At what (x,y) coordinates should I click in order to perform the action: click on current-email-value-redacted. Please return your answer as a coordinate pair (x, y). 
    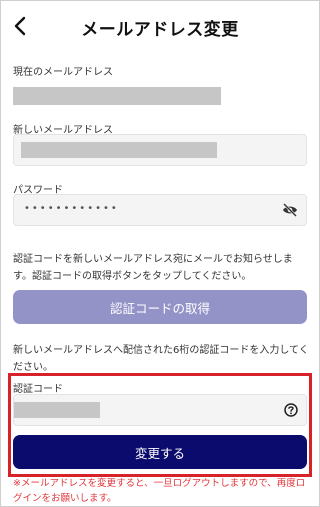
    Looking at the image, I should click on (117, 96).